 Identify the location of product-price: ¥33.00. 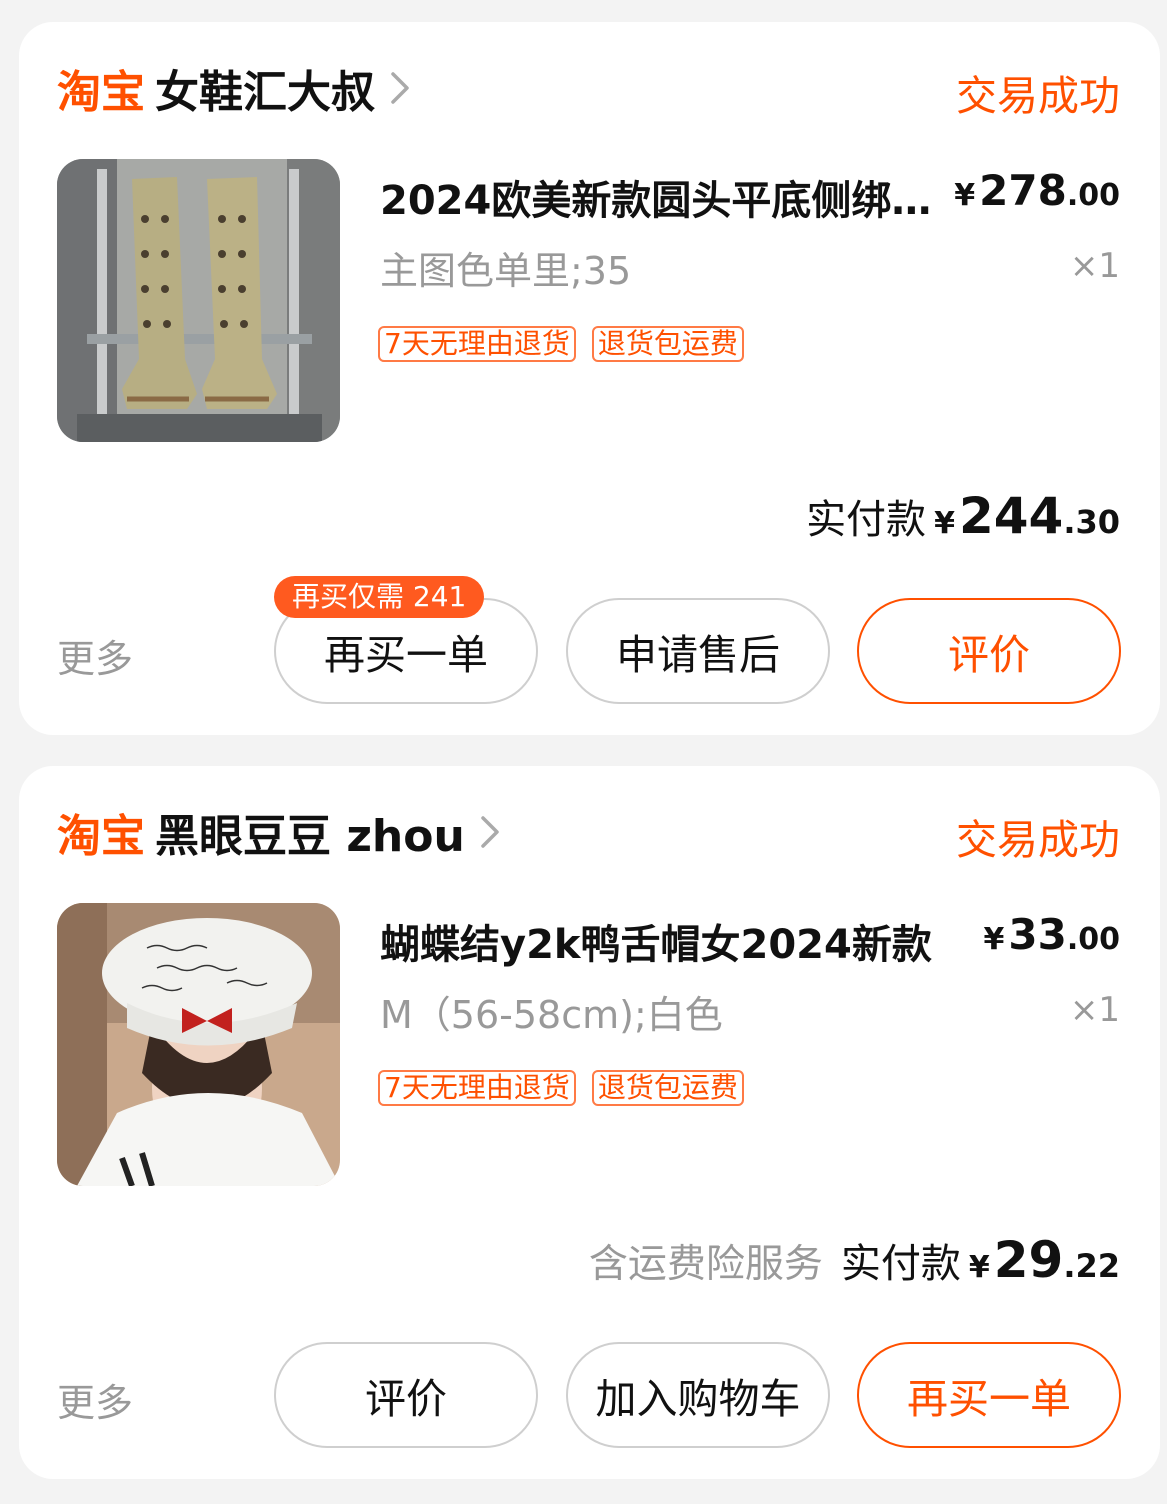
(1052, 934).